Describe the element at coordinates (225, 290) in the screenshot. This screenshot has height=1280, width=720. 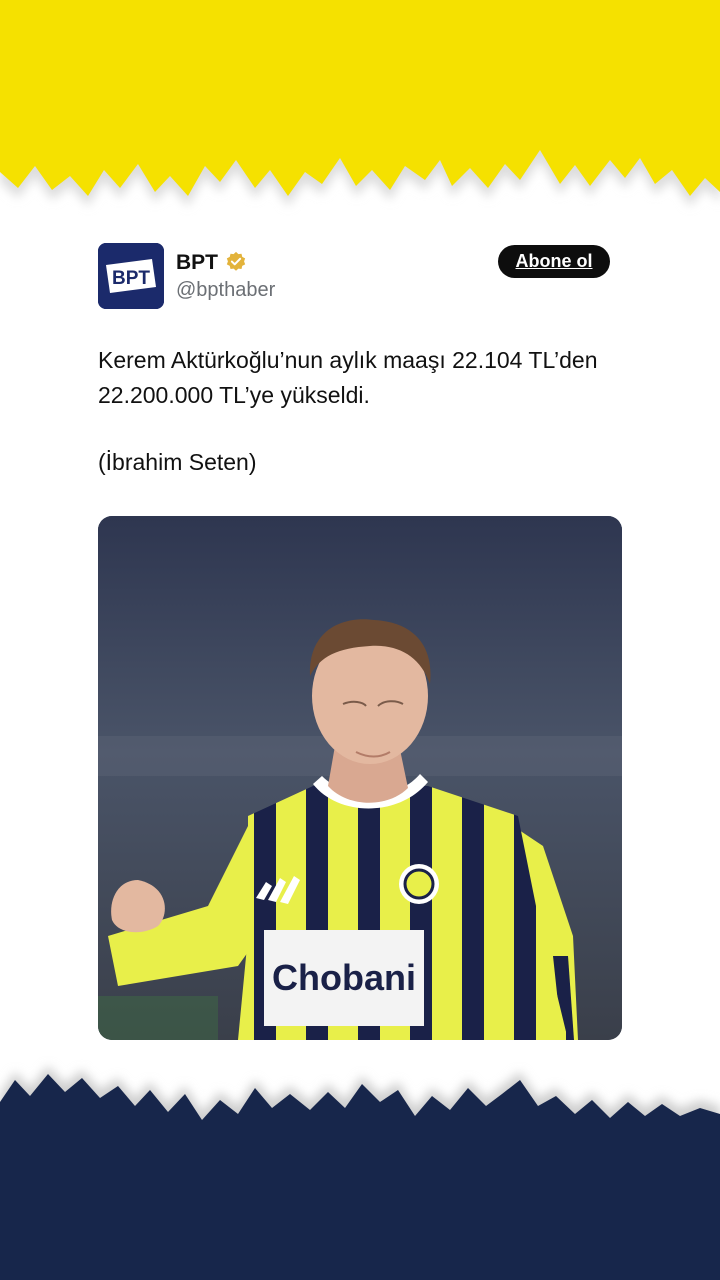
I see `account-handle: @bpthaber` at that location.